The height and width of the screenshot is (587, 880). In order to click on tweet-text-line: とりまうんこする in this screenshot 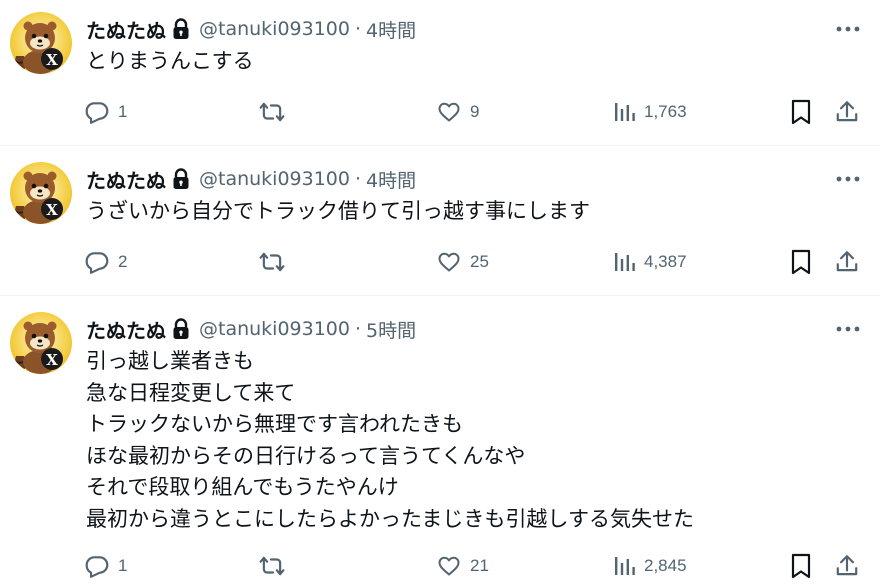, I will do `click(170, 61)`.